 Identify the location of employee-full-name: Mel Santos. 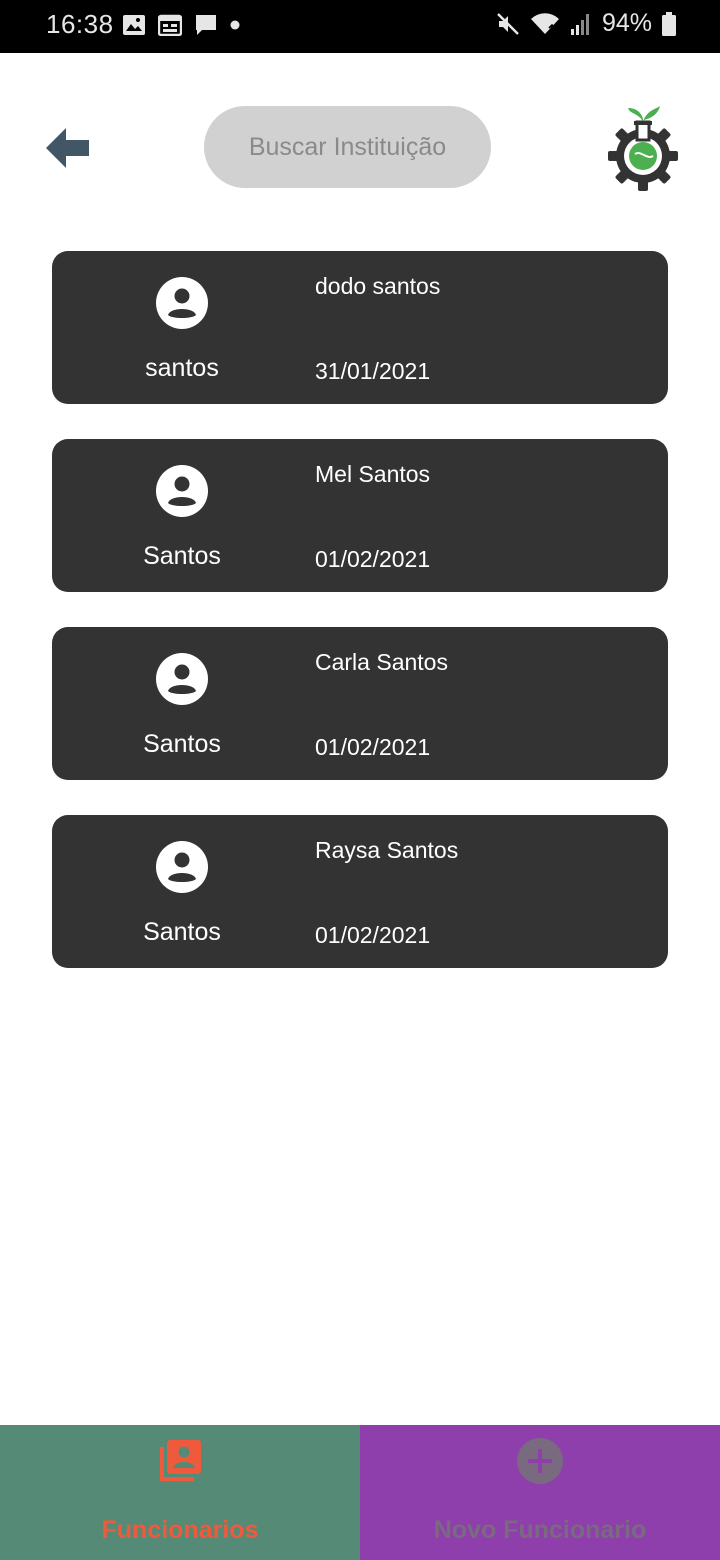
(373, 474).